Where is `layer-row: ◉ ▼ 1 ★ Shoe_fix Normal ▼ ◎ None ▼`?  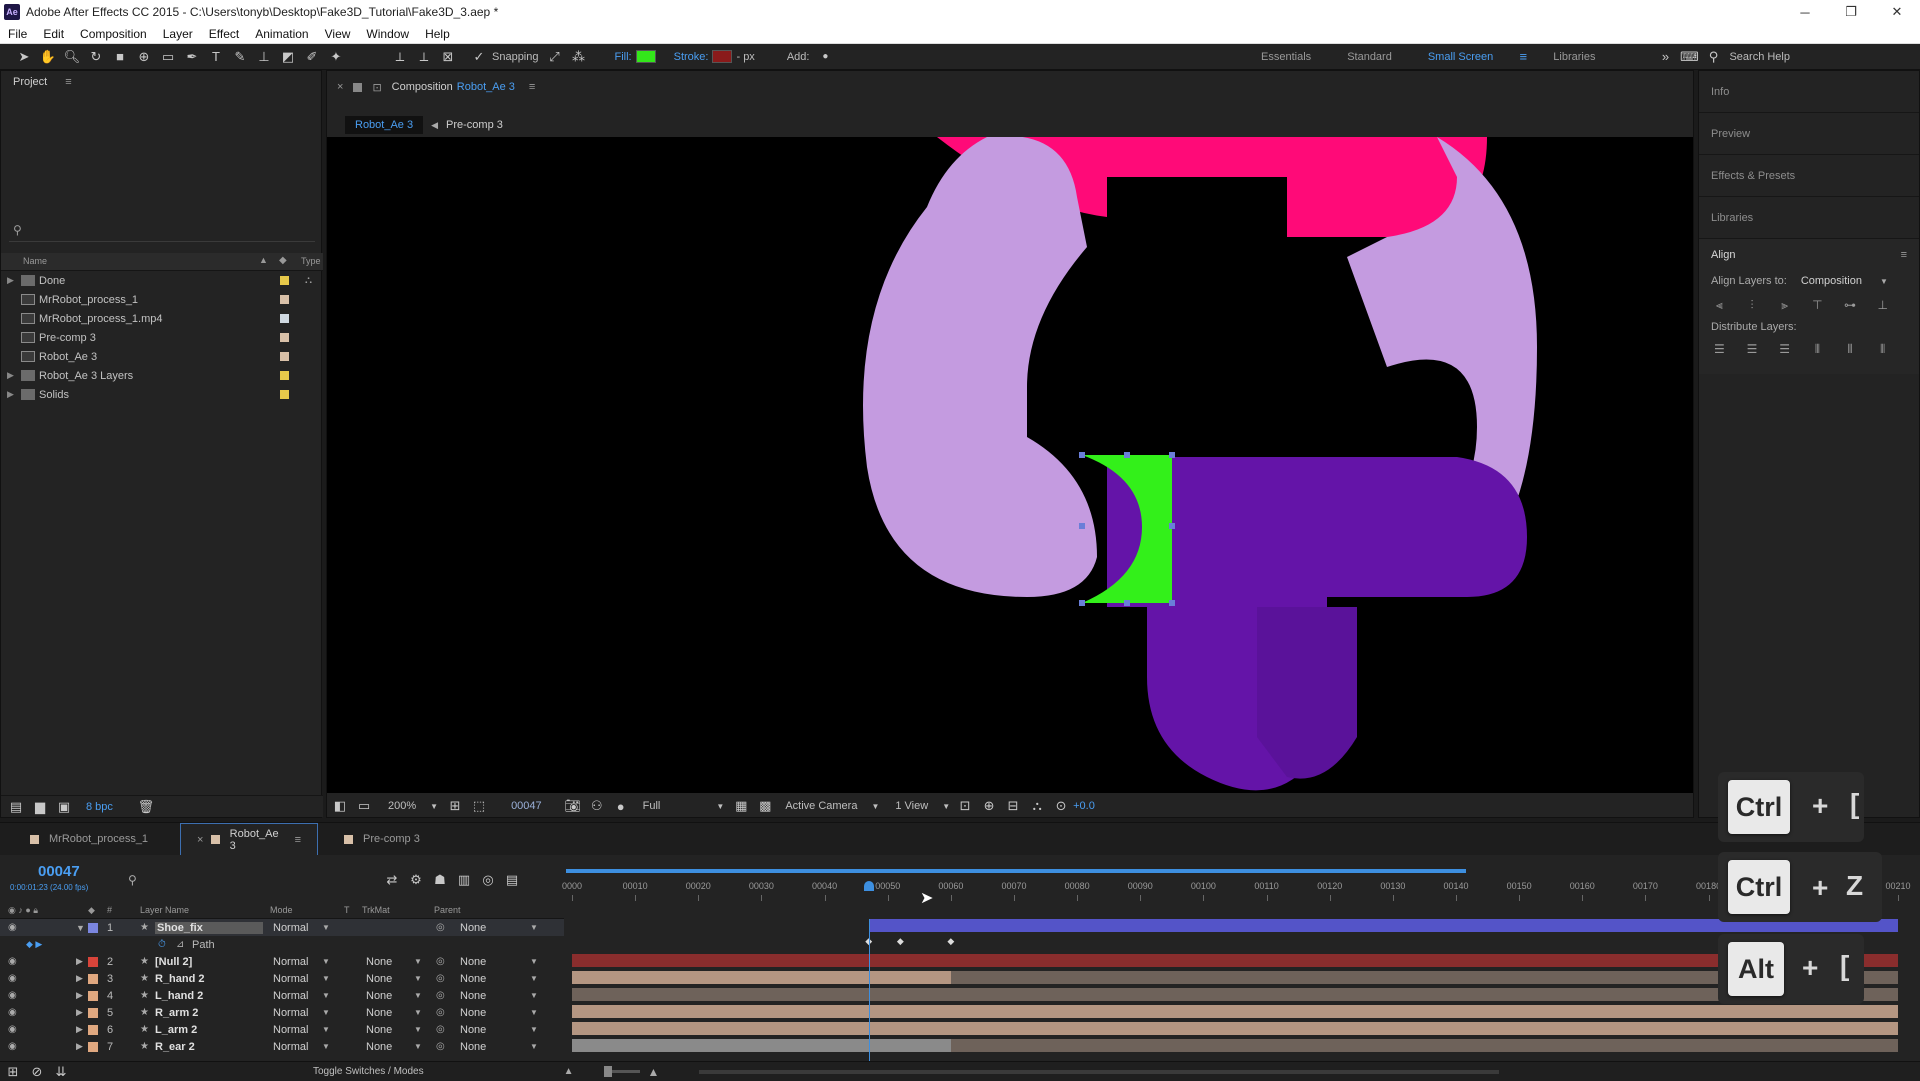
layer-row: ◉ ▼ 1 ★ Shoe_fix Normal ▼ ◎ None ▼ is located at coordinates (282, 927).